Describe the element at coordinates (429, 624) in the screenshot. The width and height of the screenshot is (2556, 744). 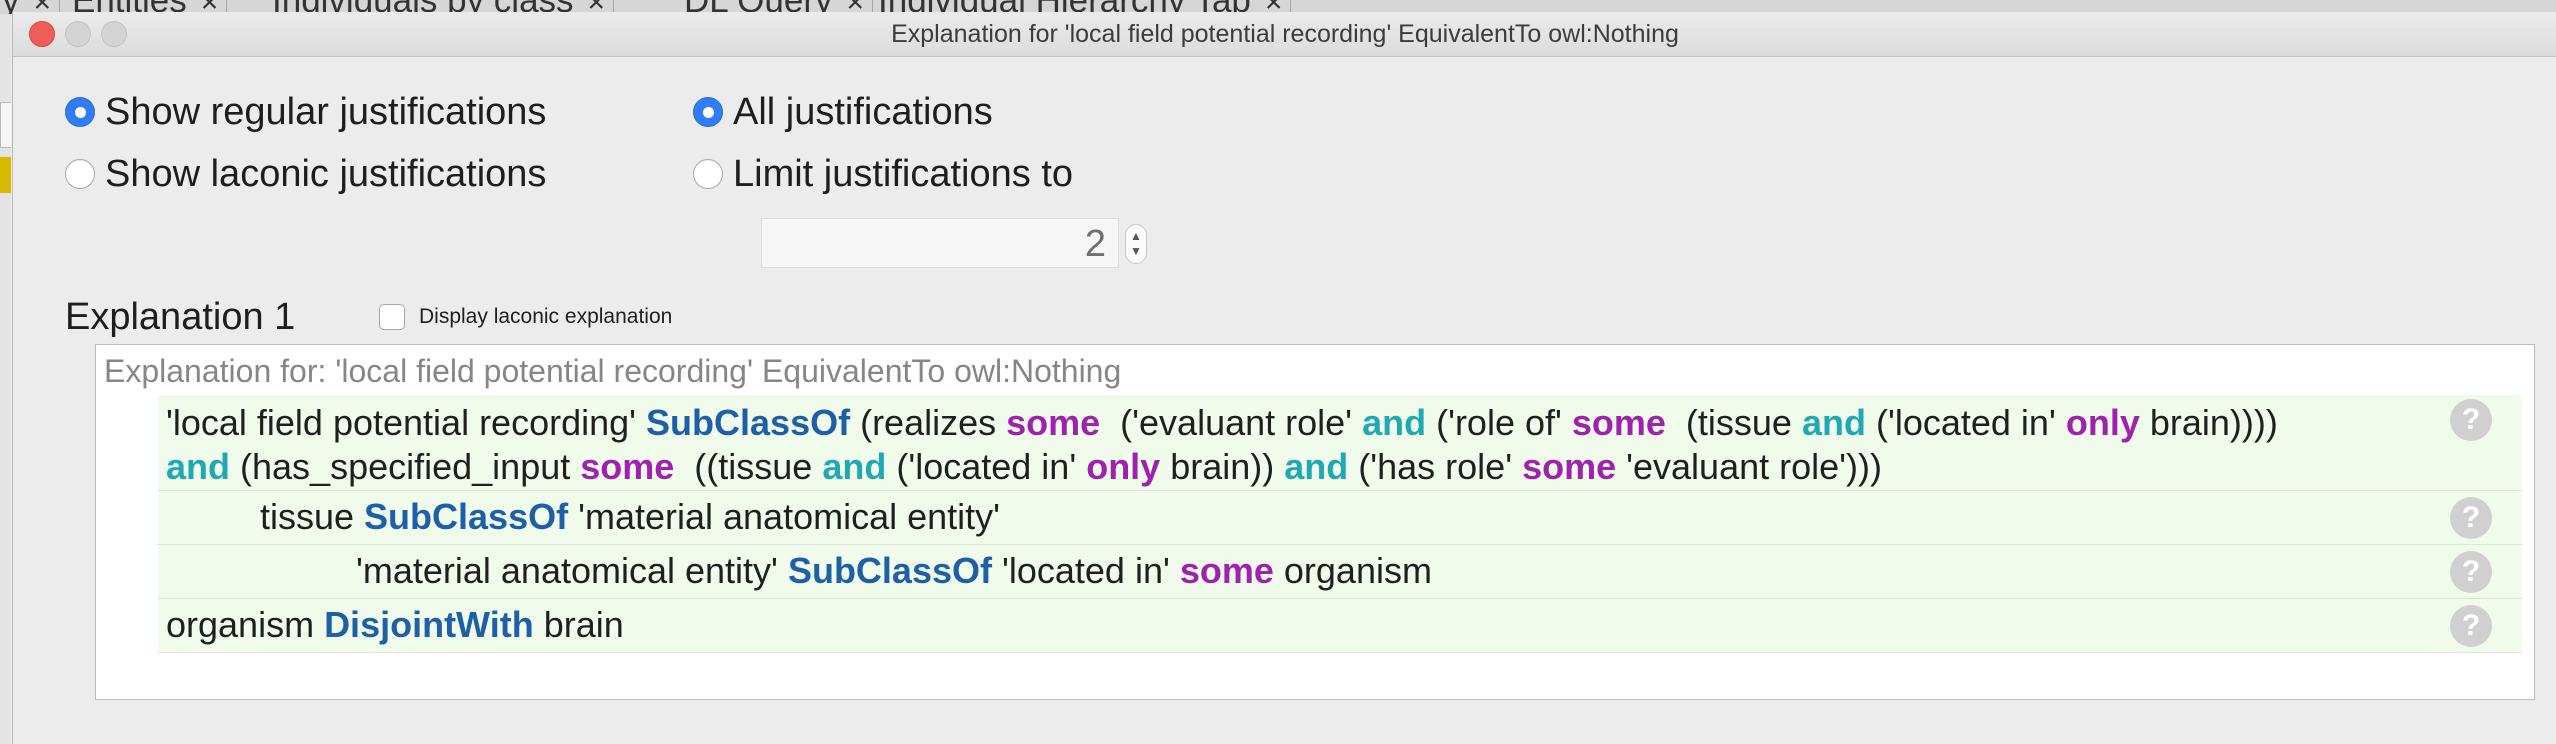
I see `class-keyword: DisjointWith` at that location.